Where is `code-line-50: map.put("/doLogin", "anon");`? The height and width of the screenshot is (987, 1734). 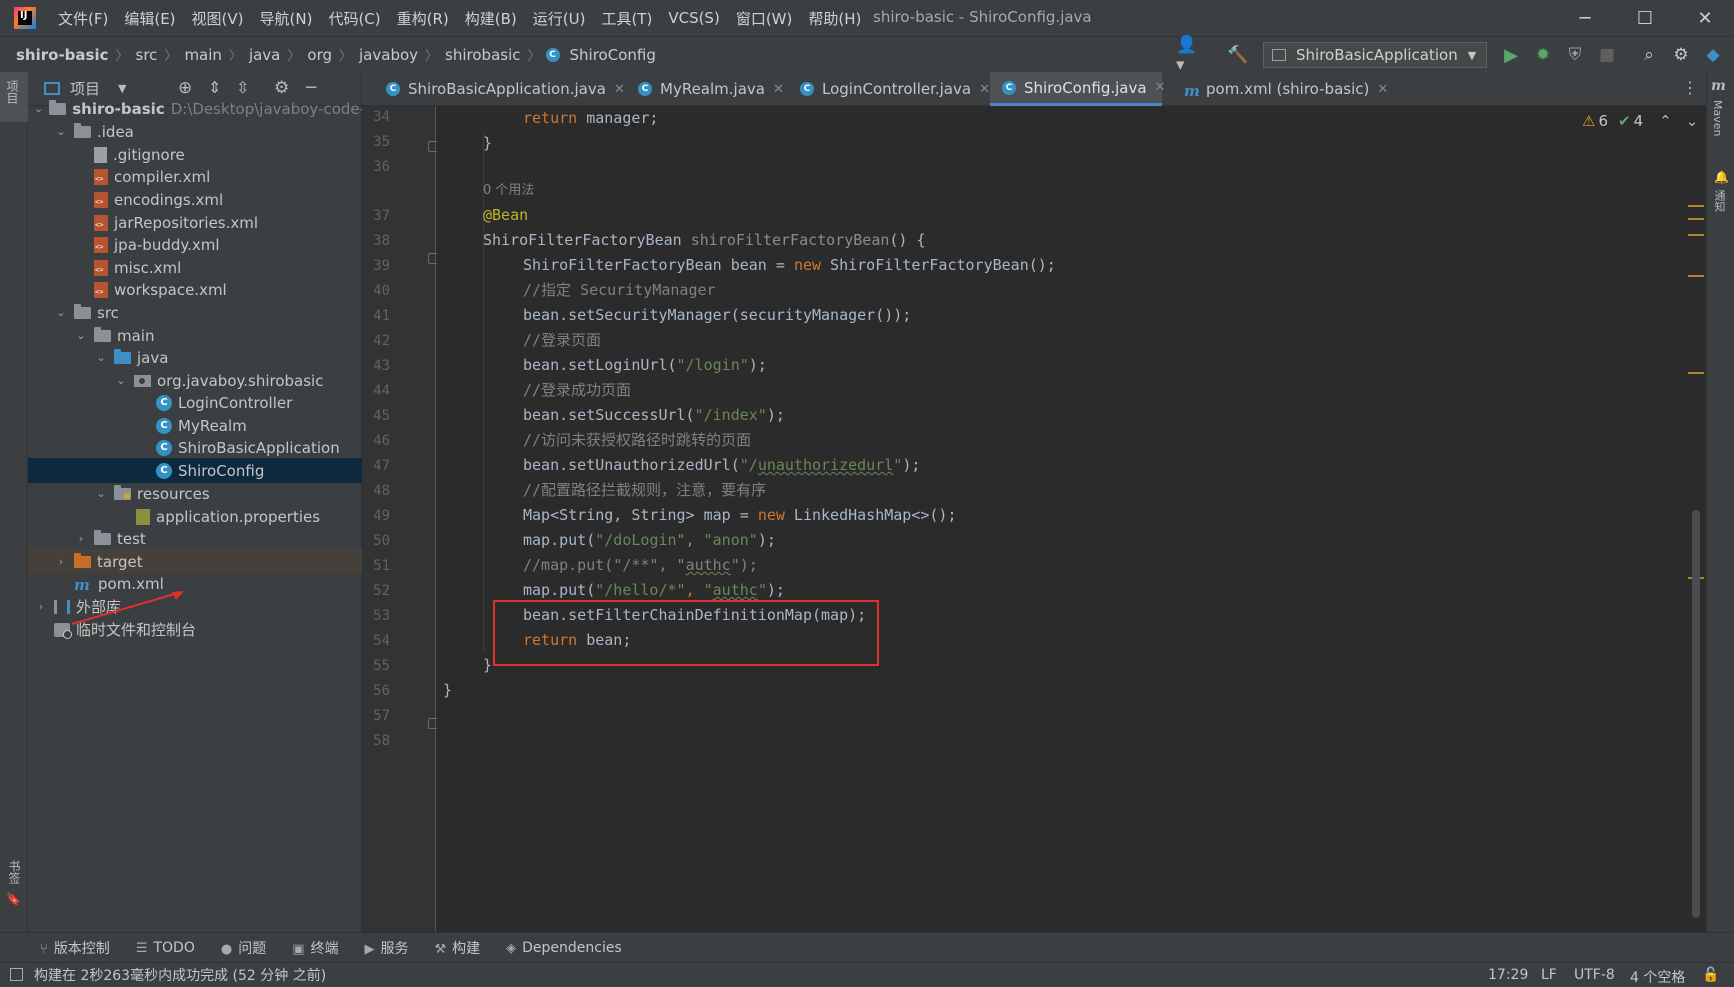 code-line-50: map.put("/doLogin", "anon"); is located at coordinates (649, 540).